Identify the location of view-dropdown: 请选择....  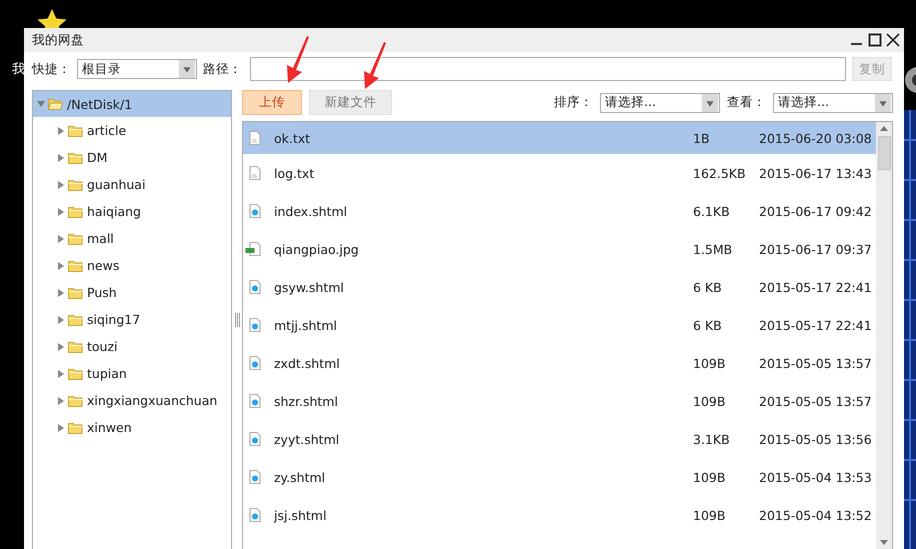
(833, 102).